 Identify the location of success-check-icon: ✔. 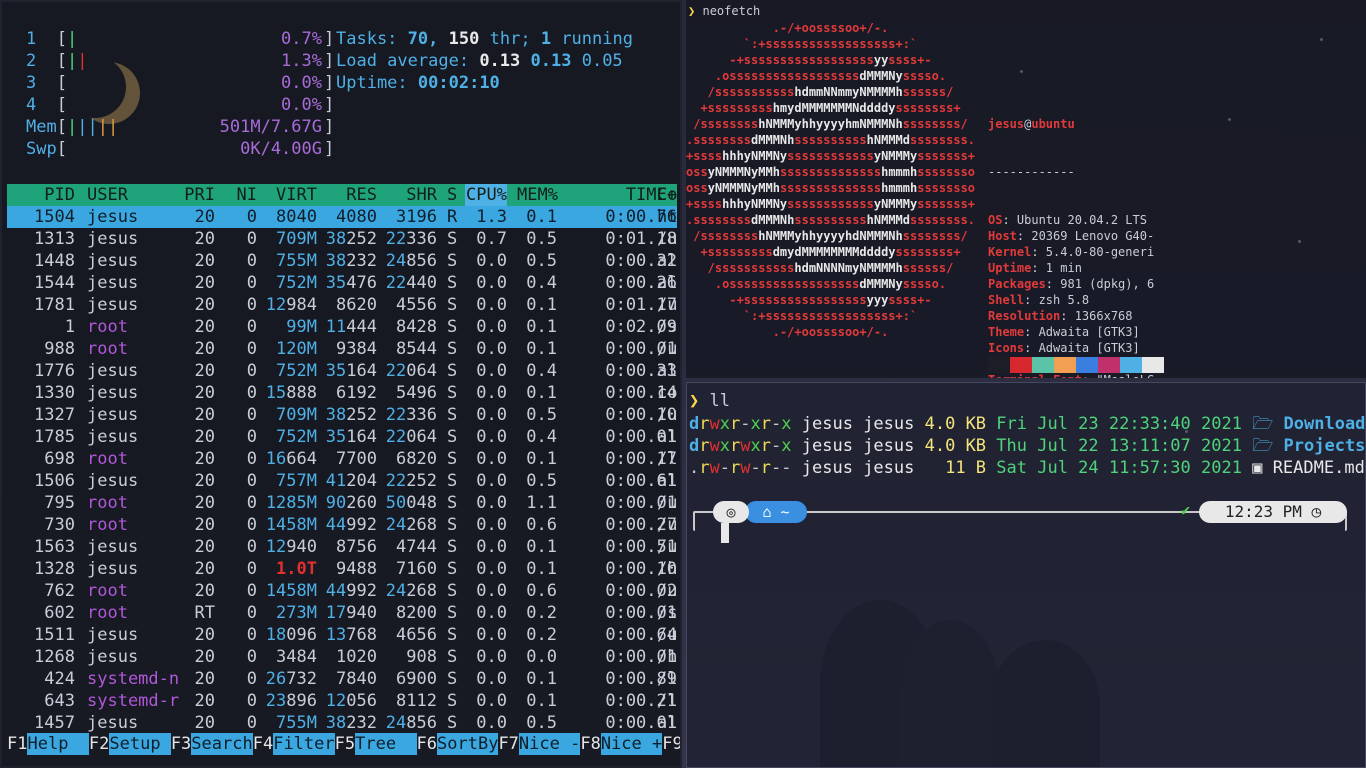
(1186, 510).